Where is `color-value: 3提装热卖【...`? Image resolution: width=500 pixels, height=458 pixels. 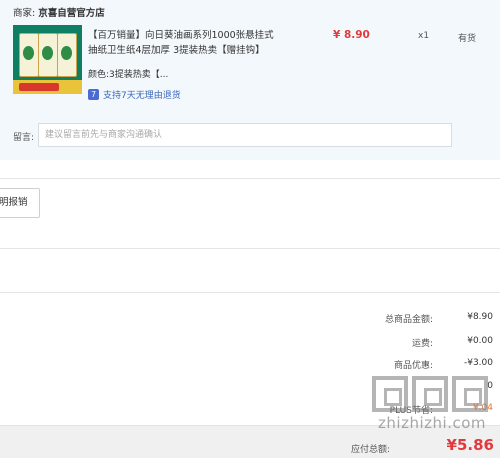 color-value: 3提装热卖【... is located at coordinates (139, 75).